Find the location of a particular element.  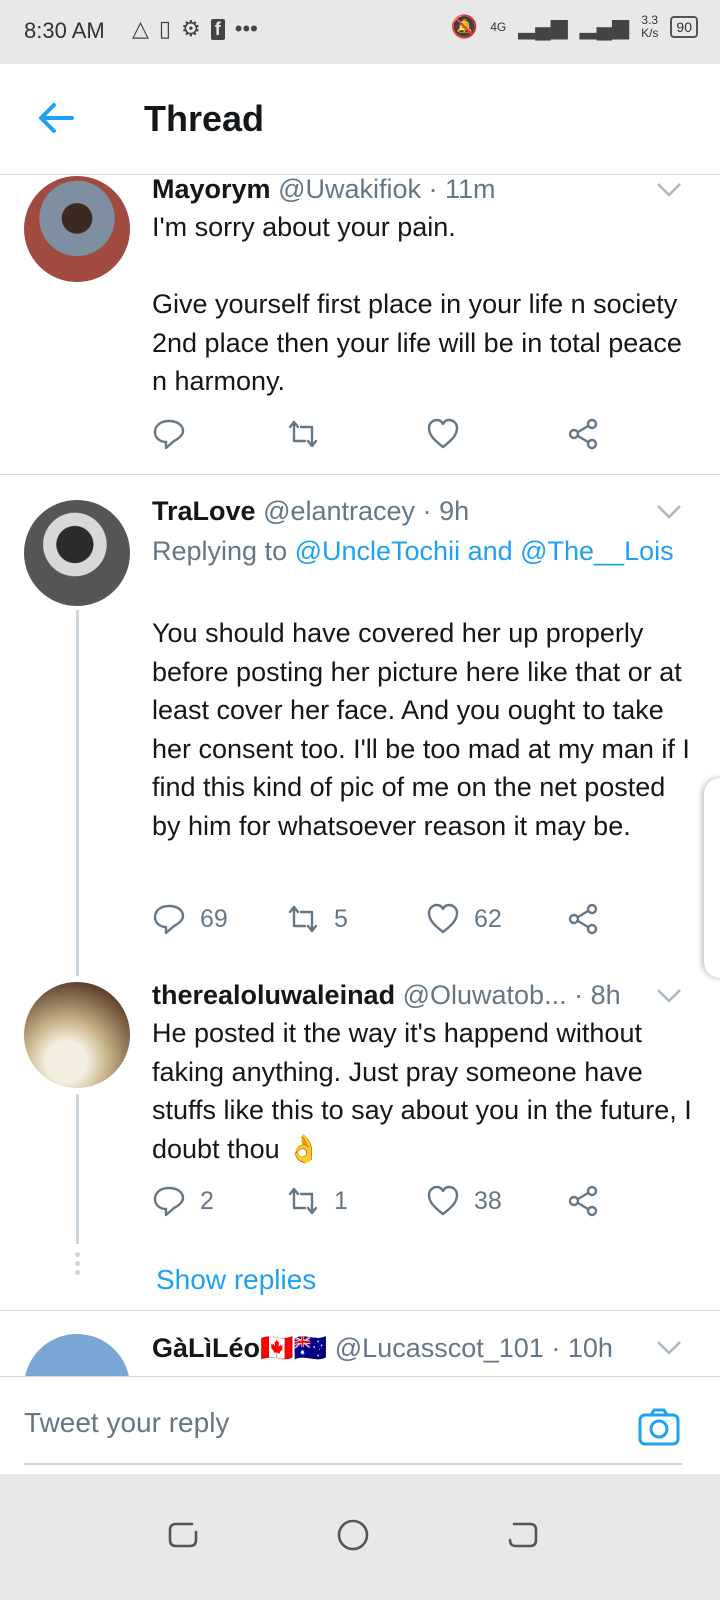

divider is located at coordinates (360, 474).